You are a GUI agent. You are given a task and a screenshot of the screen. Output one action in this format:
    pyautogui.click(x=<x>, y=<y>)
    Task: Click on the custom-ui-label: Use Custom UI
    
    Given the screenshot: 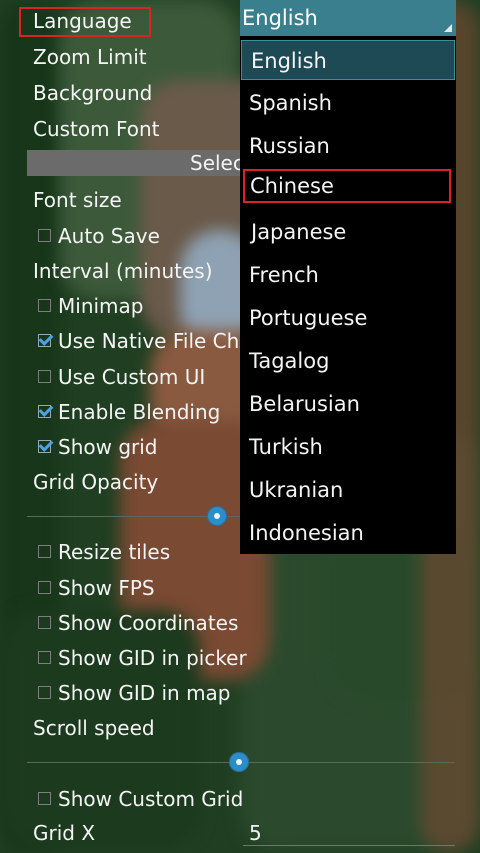 What is the action you would take?
    pyautogui.click(x=132, y=377)
    